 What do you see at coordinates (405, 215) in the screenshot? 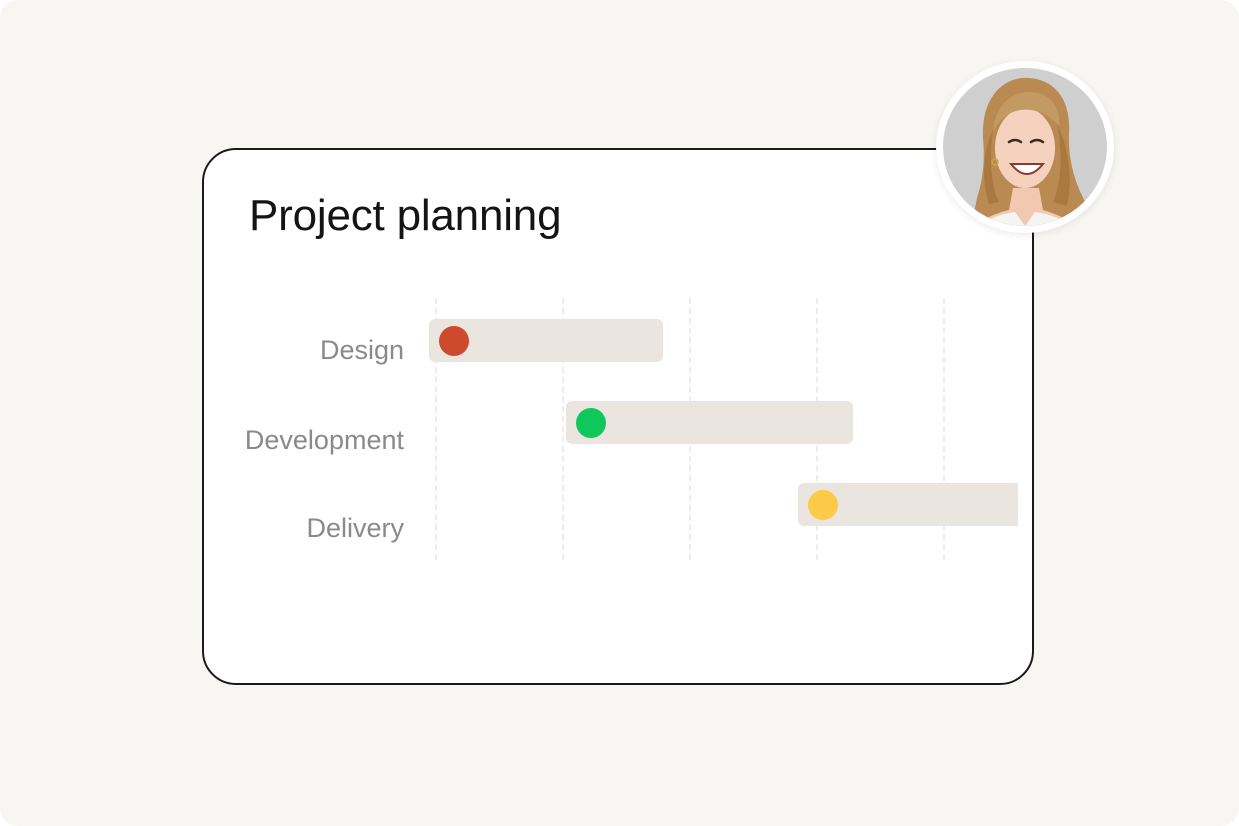
I see `card-title: Project planning` at bounding box center [405, 215].